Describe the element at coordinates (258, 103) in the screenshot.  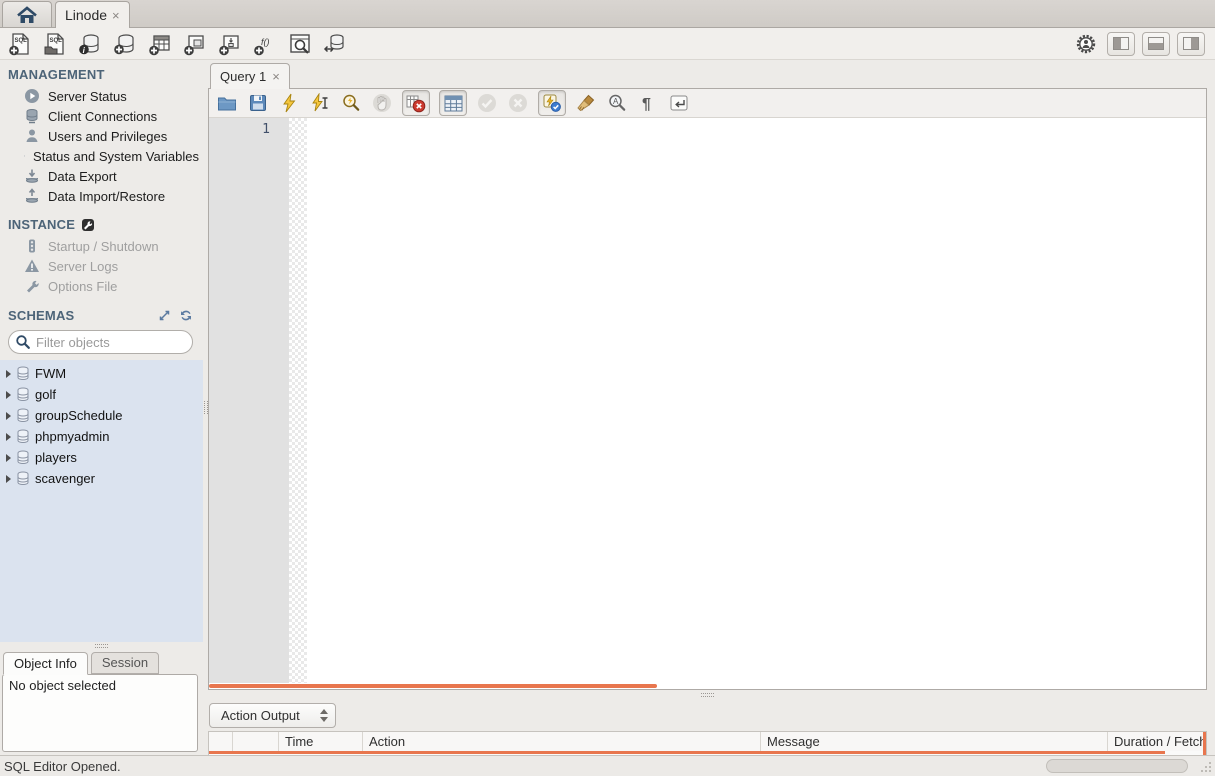
I see `save-script-button` at that location.